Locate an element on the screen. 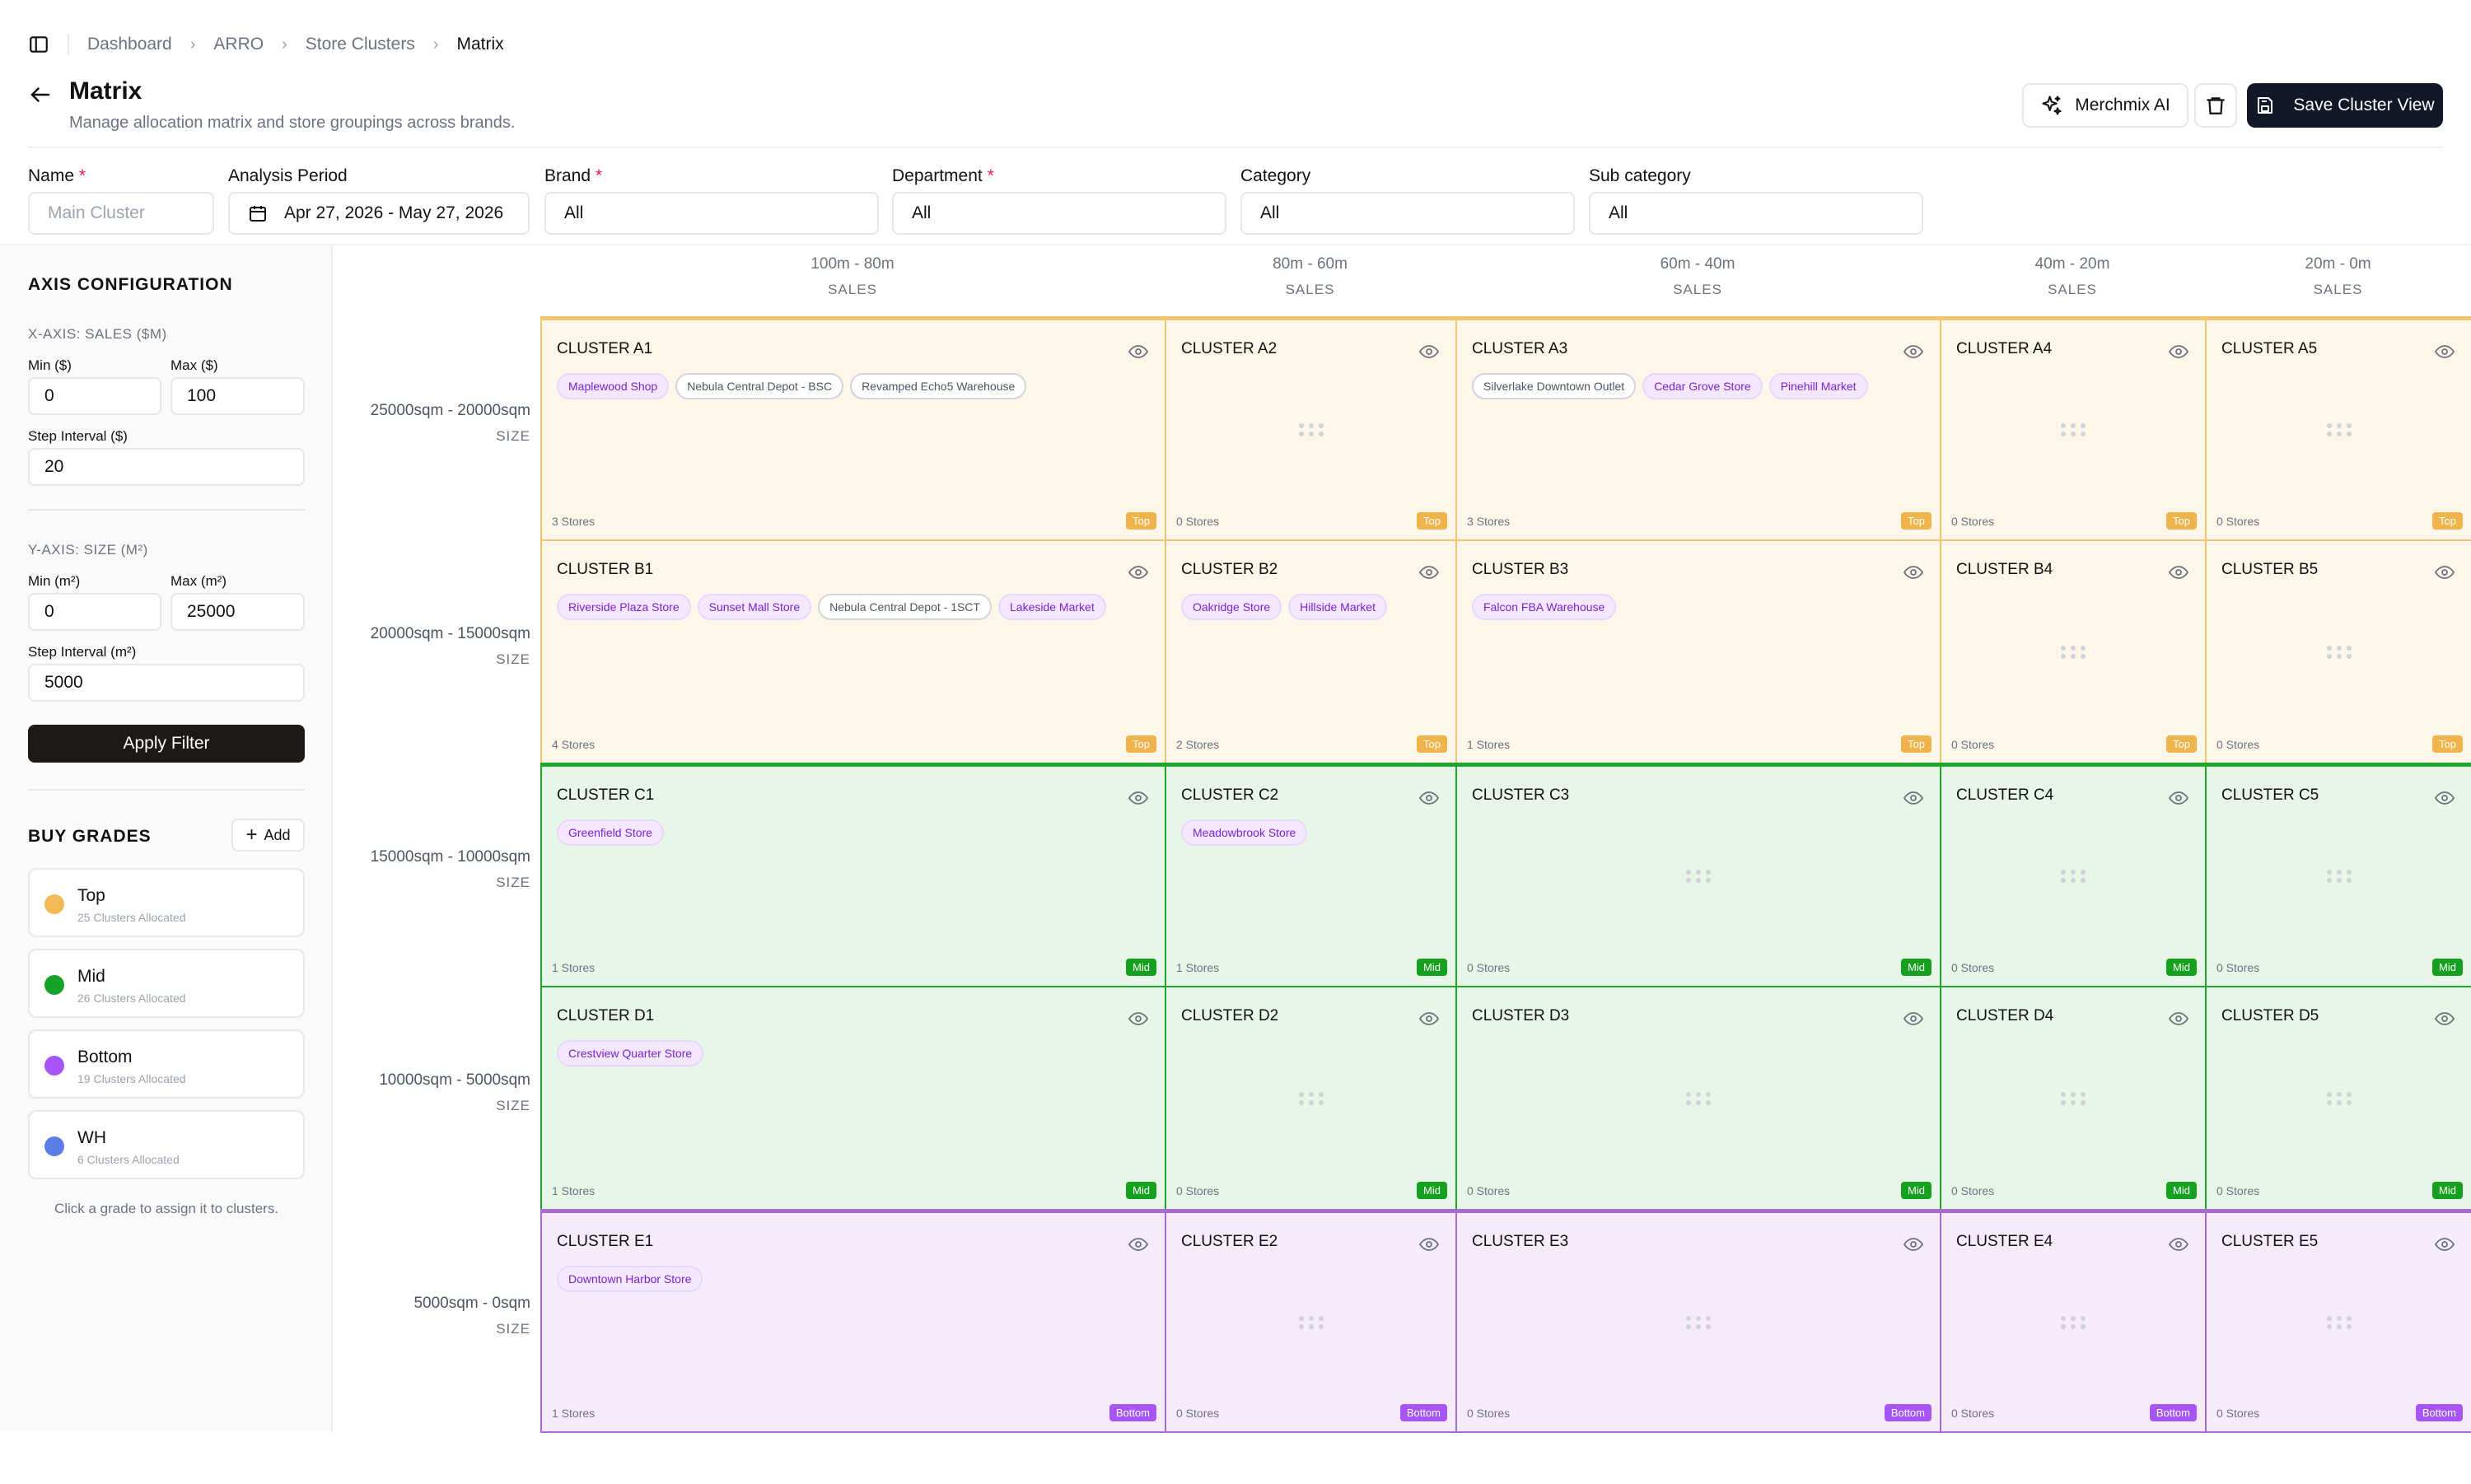 The image size is (2471, 1484). grade-card-wh: WH 6 Clusters Allocated is located at coordinates (166, 1144).